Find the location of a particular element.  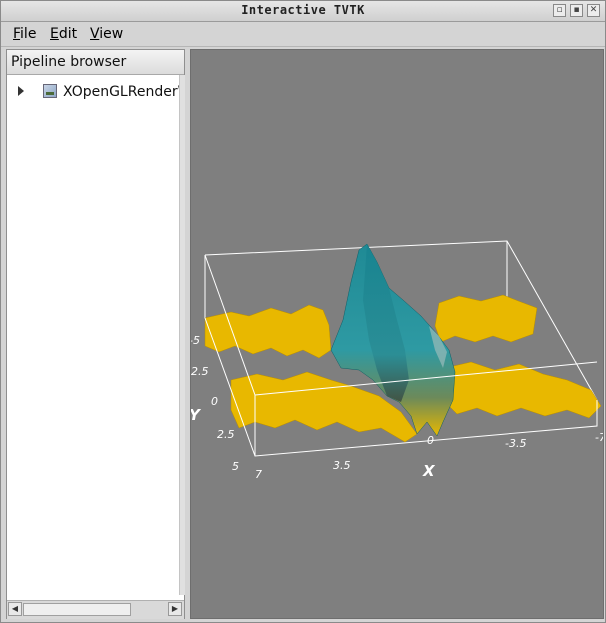

y-tick-label: -2.5 is located at coordinates (199, 371).